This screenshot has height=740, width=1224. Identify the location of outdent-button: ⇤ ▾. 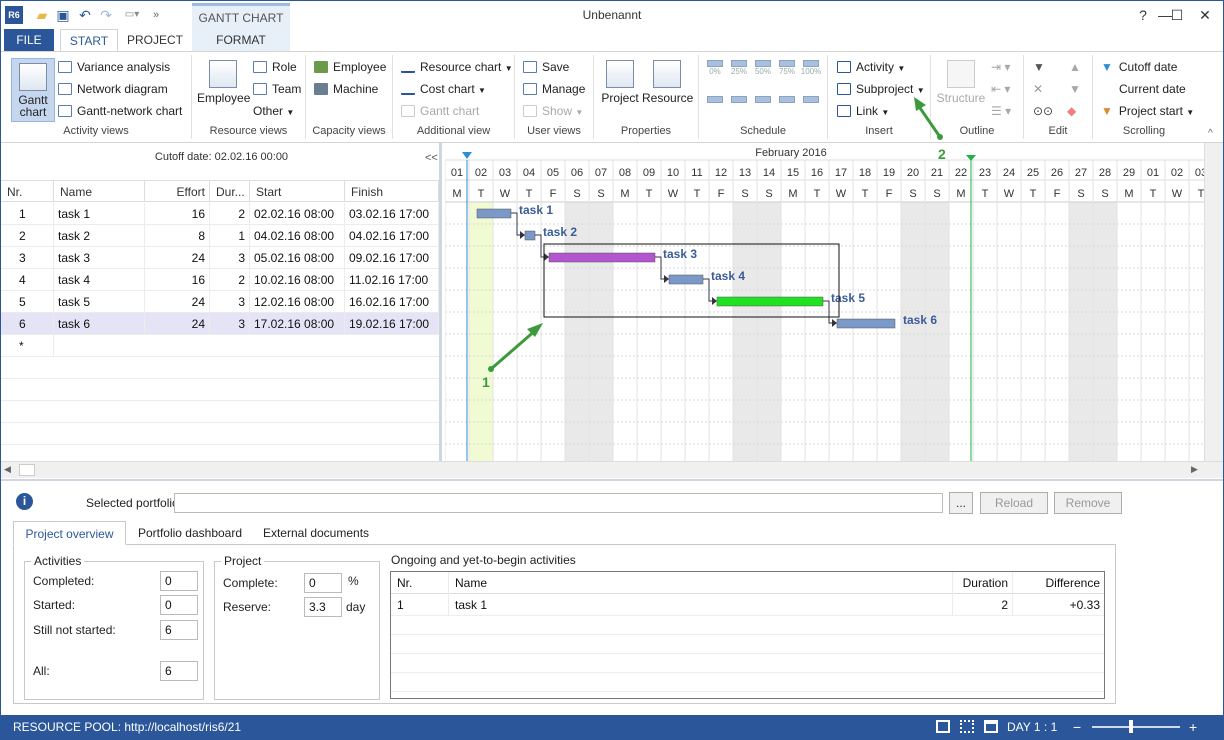
(1000, 89).